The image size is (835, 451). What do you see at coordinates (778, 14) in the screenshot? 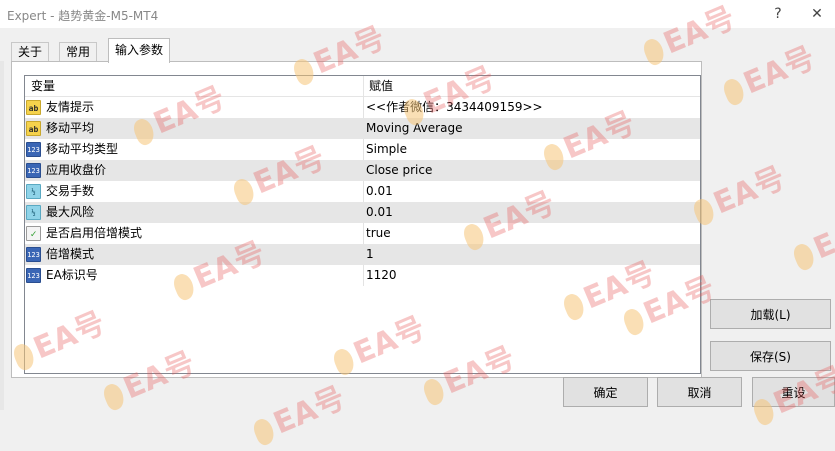
I see `help-button: ?` at bounding box center [778, 14].